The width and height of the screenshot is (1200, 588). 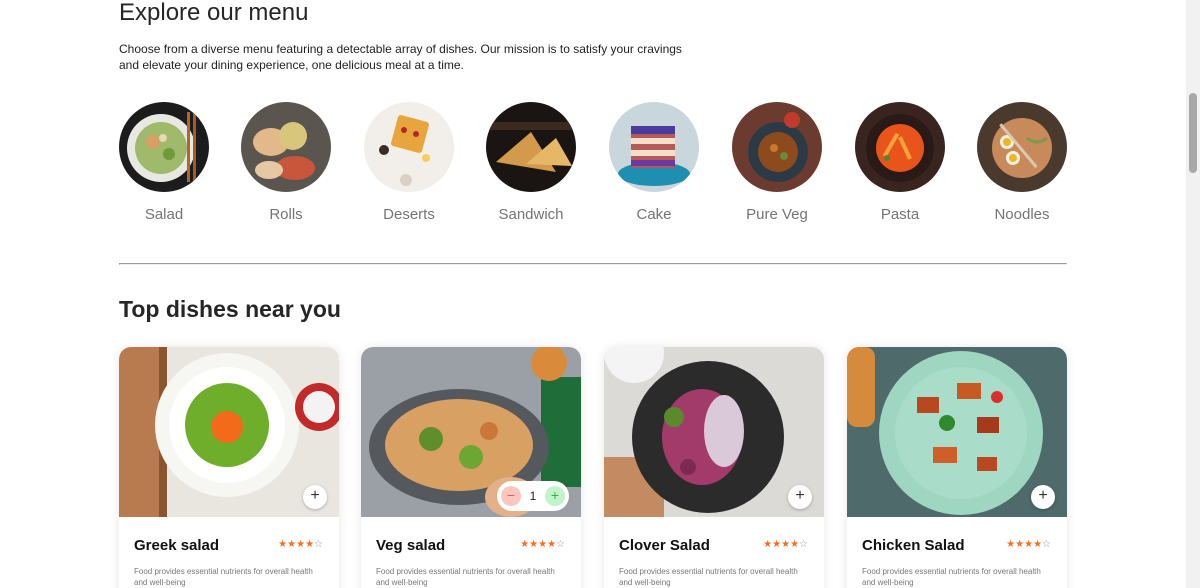 What do you see at coordinates (214, 13) in the screenshot?
I see `explore-menu-title: Explore our menu` at bounding box center [214, 13].